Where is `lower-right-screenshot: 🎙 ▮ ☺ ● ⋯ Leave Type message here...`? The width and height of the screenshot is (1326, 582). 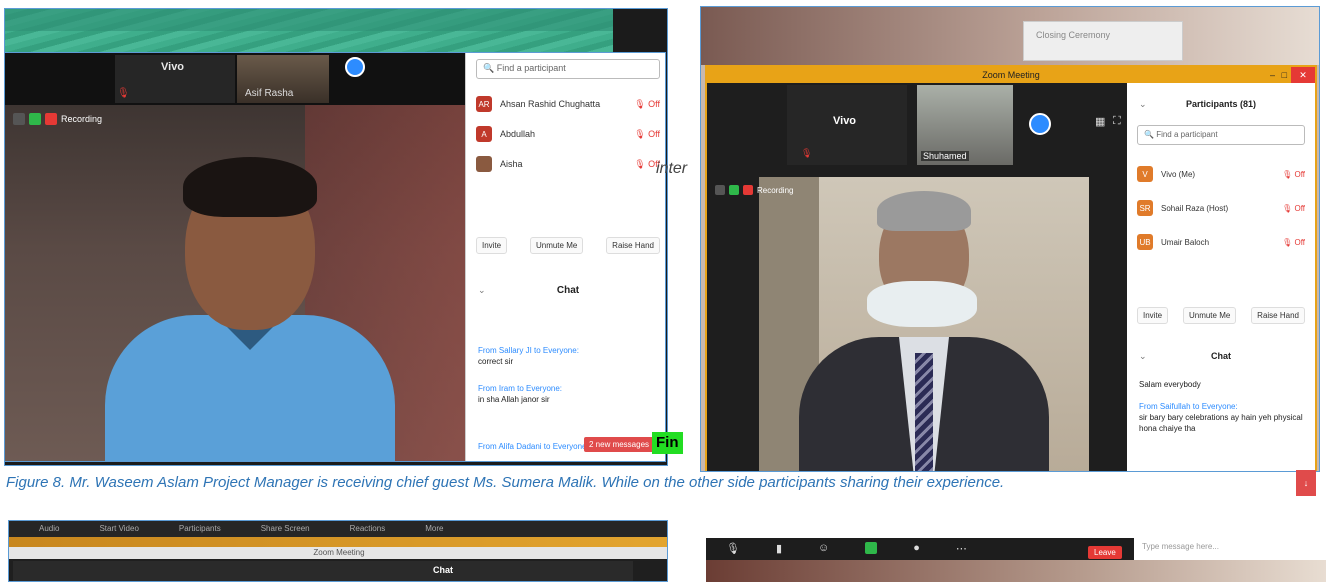
lower-right-screenshot: 🎙 ▮ ☺ ● ⋯ Leave Type message here... is located at coordinates (1016, 560).